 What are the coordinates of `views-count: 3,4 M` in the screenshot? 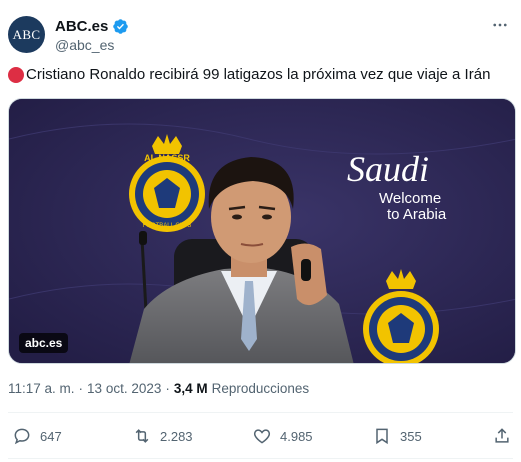 It's located at (190, 388).